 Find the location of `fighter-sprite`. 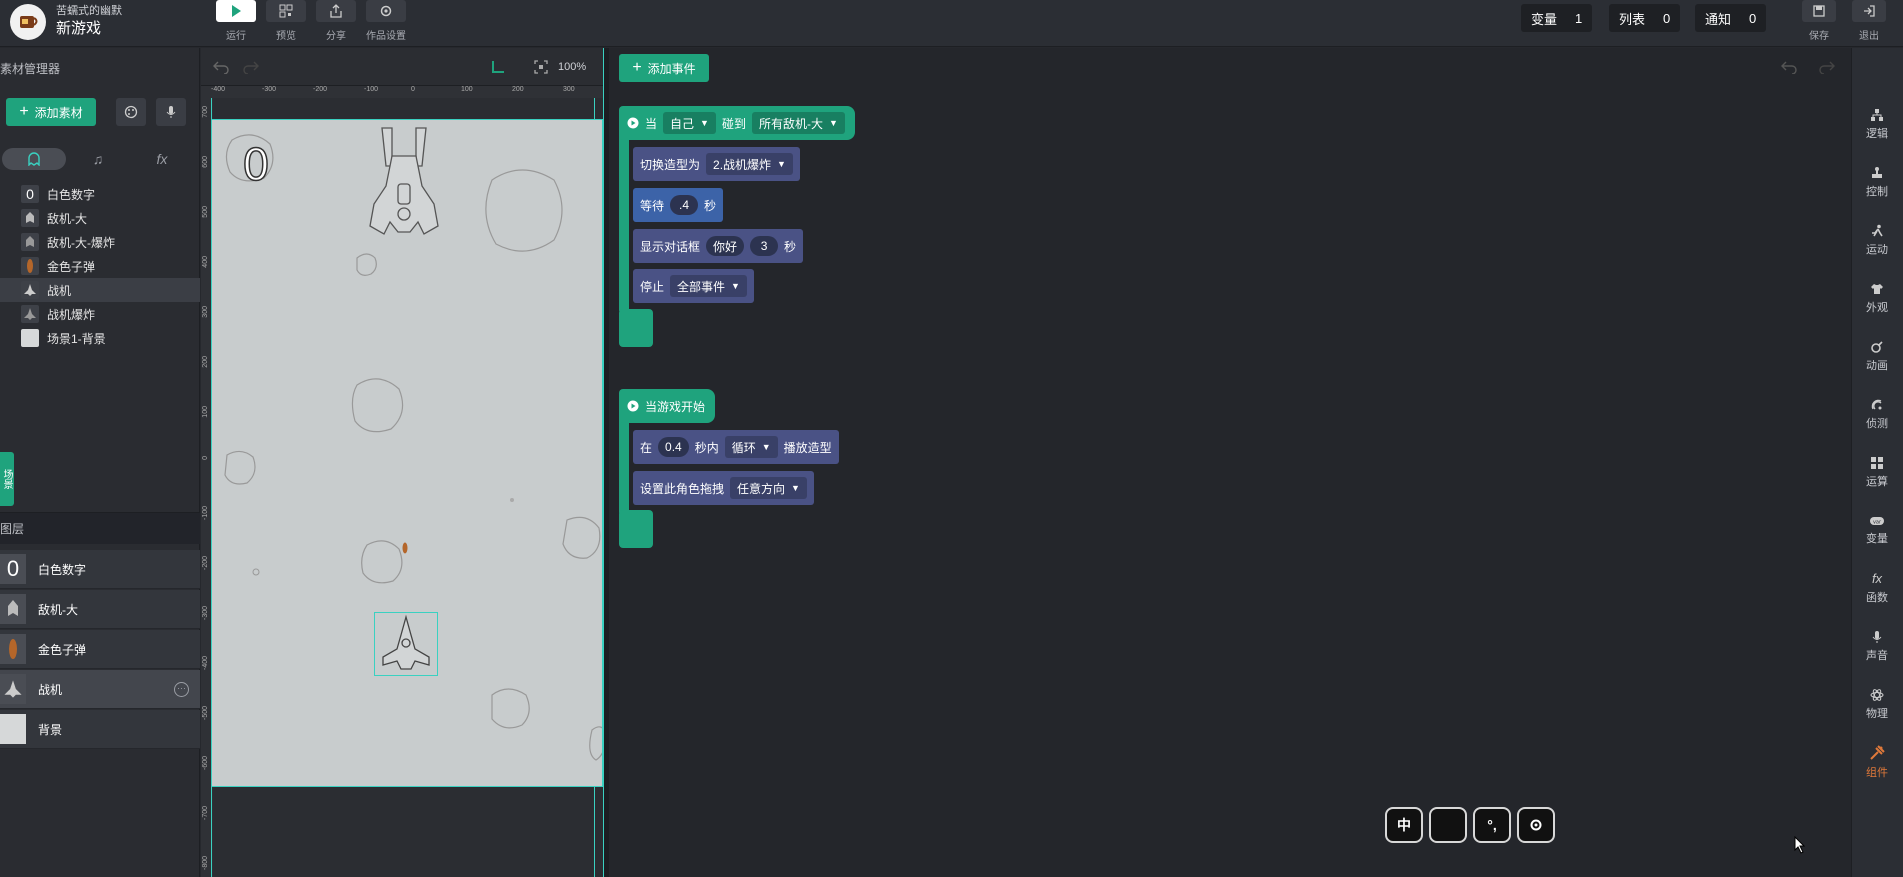

fighter-sprite is located at coordinates (406, 644).